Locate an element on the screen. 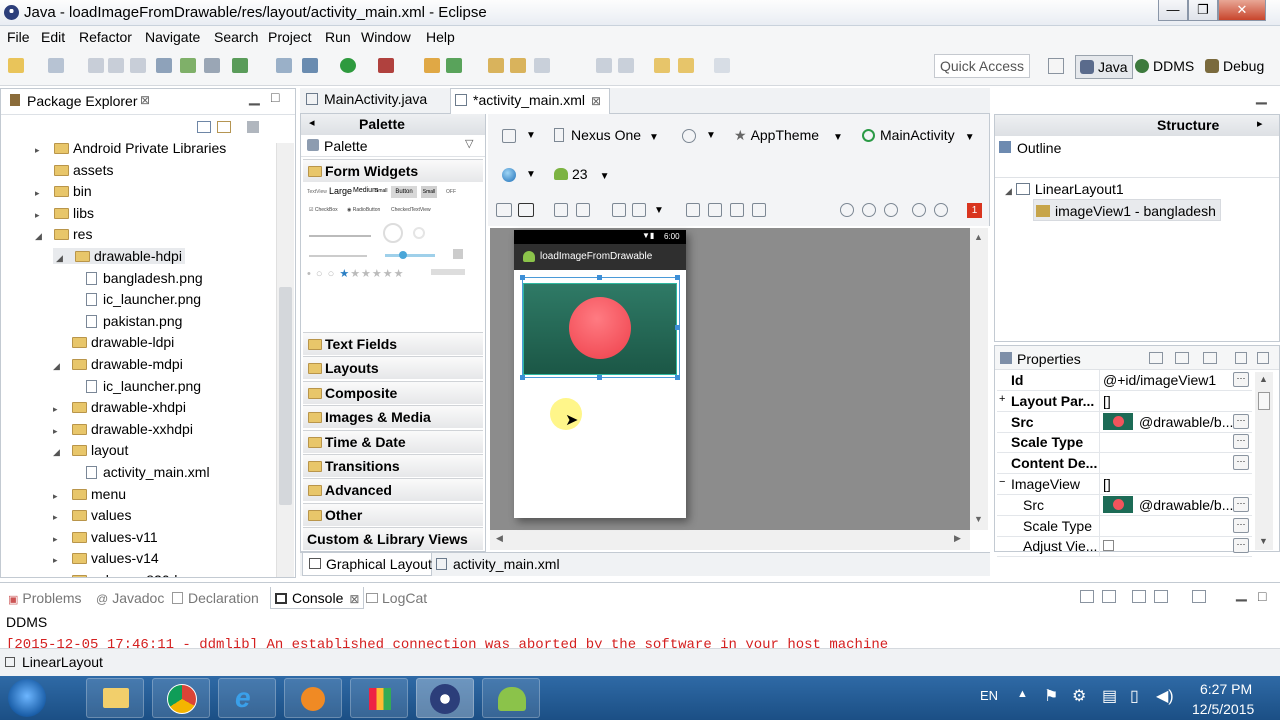 The image size is (1280, 720). property-row: + Layout Par... [] is located at coordinates (1124, 401).